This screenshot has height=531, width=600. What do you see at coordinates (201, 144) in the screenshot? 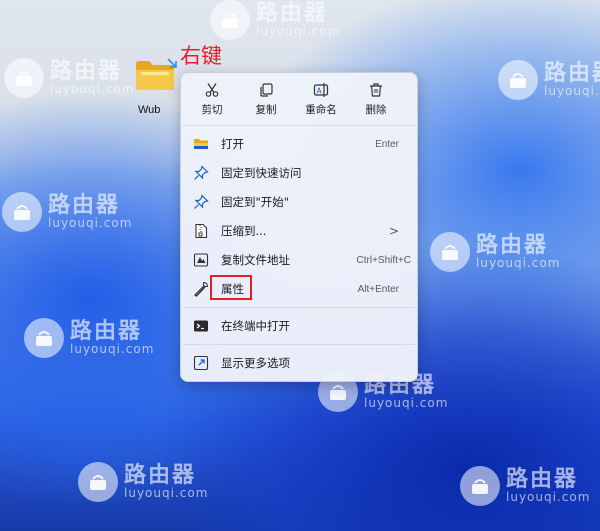
I see `folder-open-icon` at bounding box center [201, 144].